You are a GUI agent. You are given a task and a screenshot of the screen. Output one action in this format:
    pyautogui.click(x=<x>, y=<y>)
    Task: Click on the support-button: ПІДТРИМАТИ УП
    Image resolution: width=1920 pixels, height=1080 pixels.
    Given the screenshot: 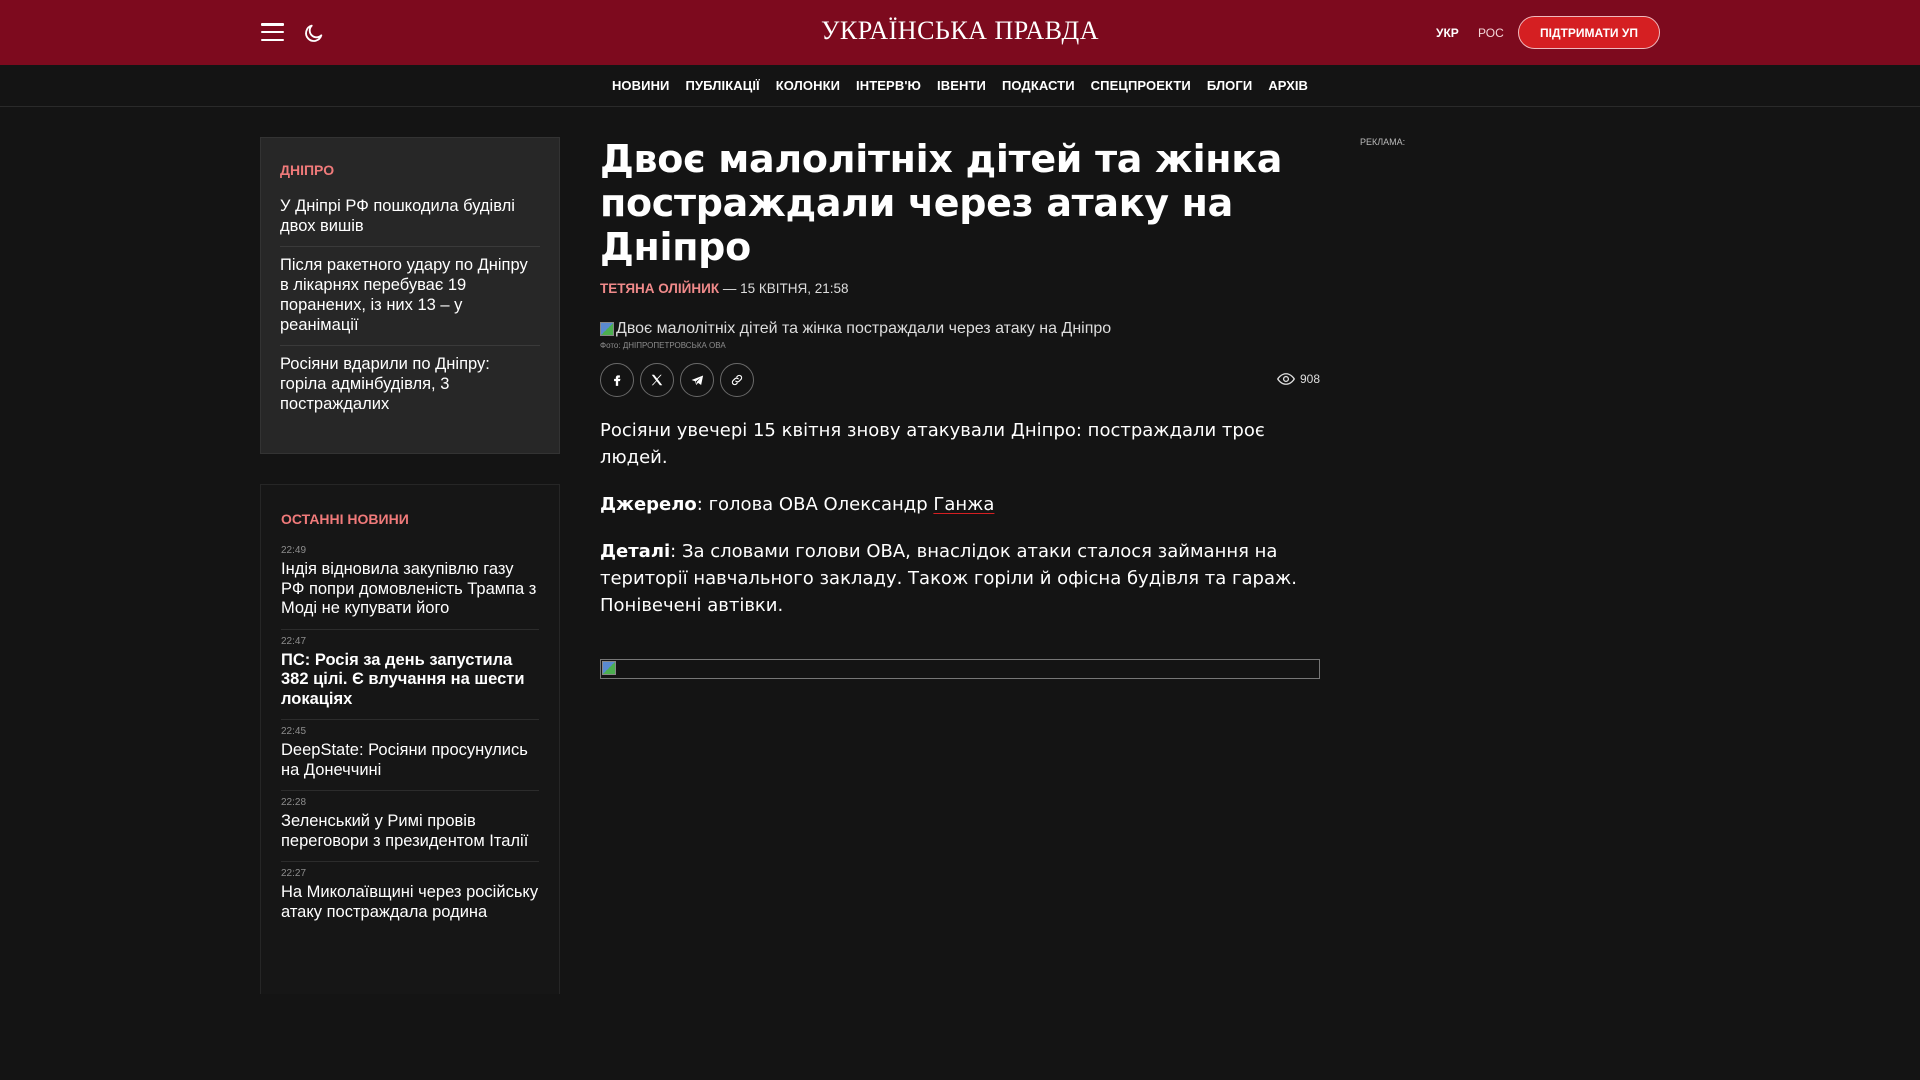 What is the action you would take?
    pyautogui.click(x=1589, y=32)
    